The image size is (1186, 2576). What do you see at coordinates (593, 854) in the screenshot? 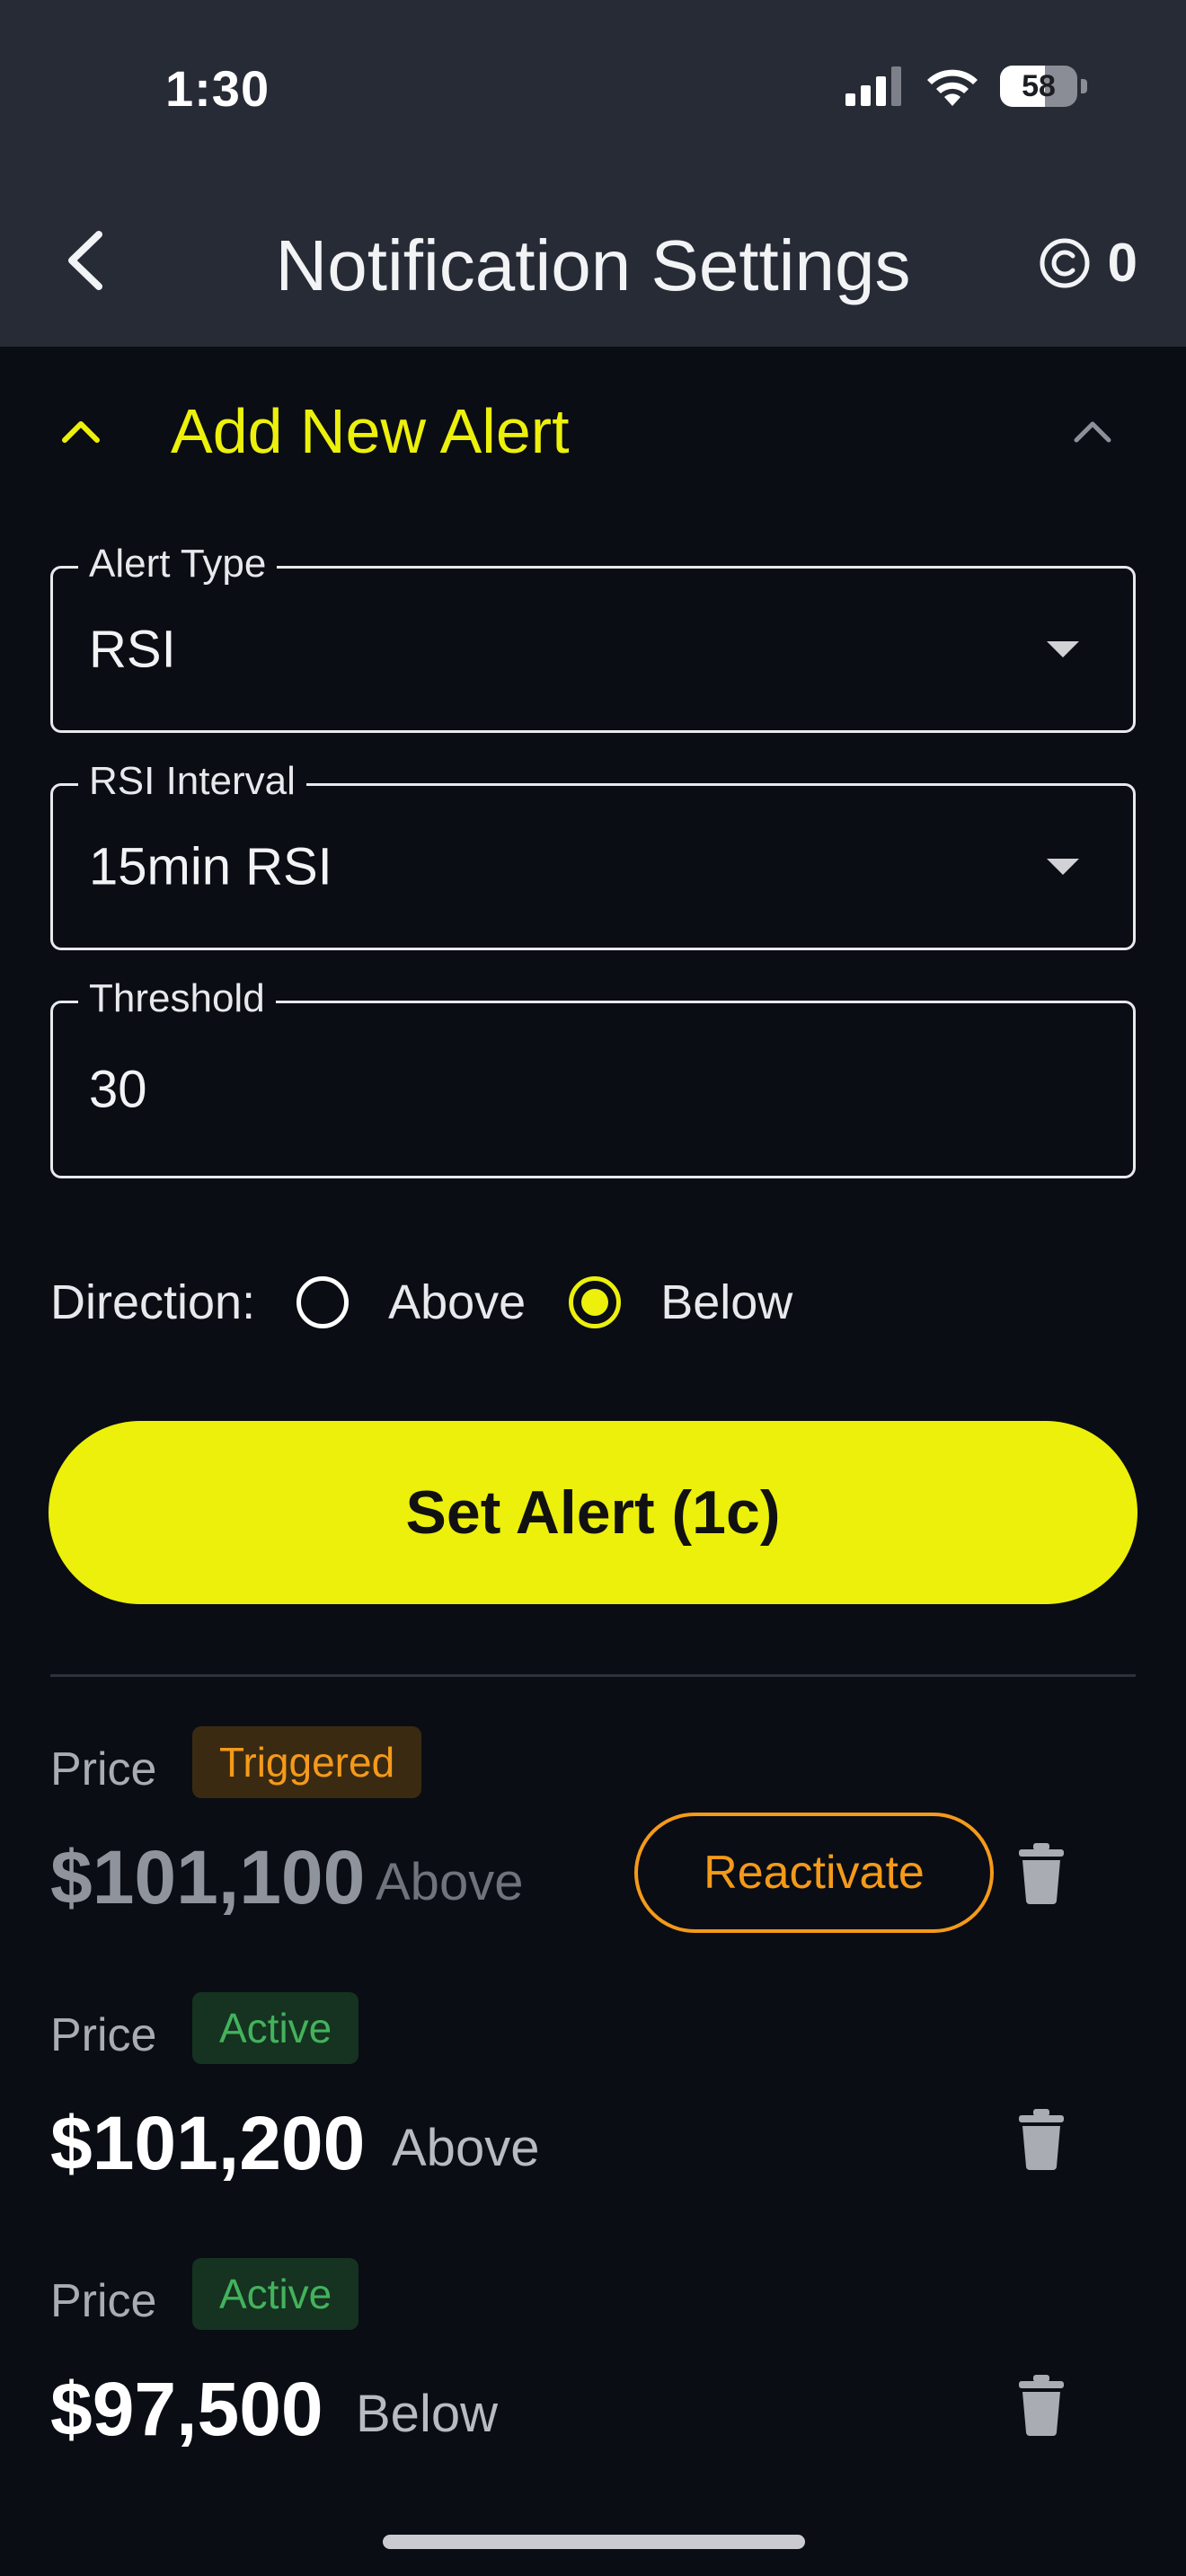
I see `rsi-interval-select: RSI Interval 15min RSI` at bounding box center [593, 854].